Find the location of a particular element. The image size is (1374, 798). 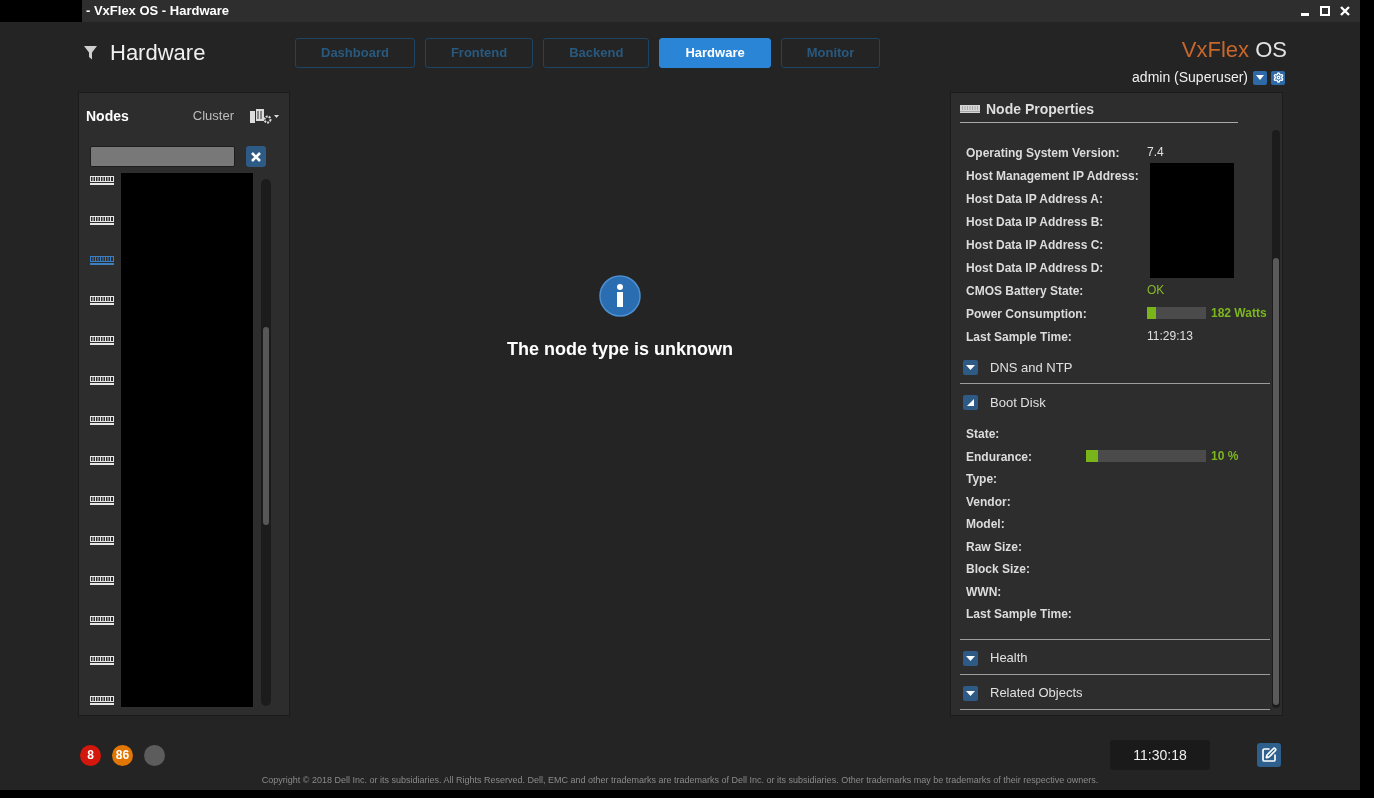

property-label: Operating System Version: is located at coordinates (1043, 152).